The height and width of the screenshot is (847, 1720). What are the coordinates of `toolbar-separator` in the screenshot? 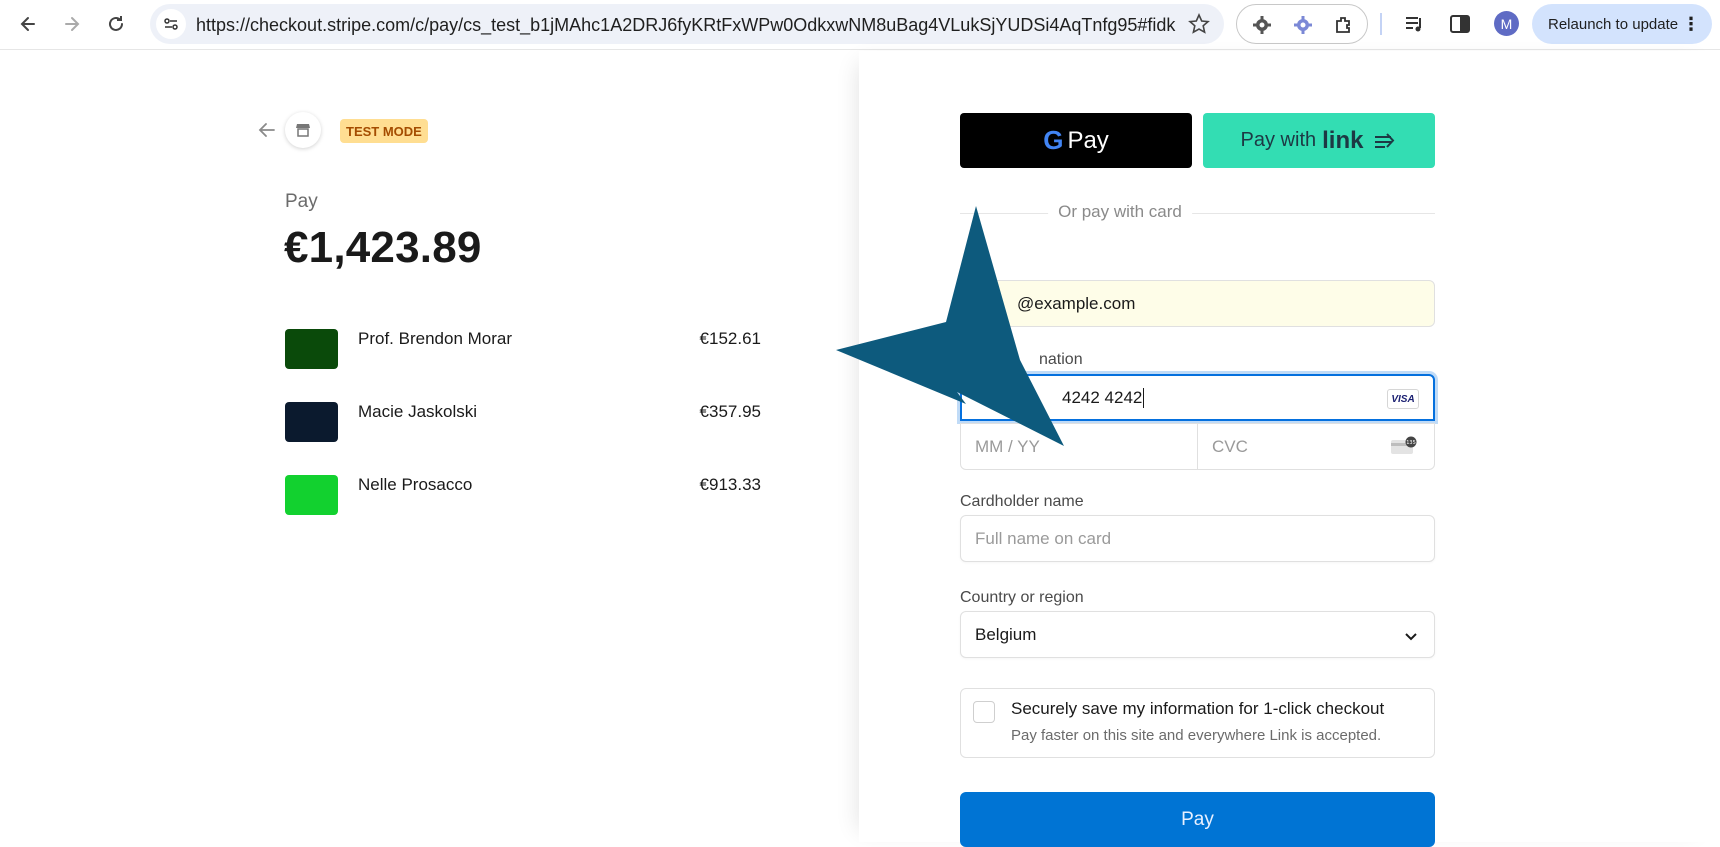 It's located at (1381, 24).